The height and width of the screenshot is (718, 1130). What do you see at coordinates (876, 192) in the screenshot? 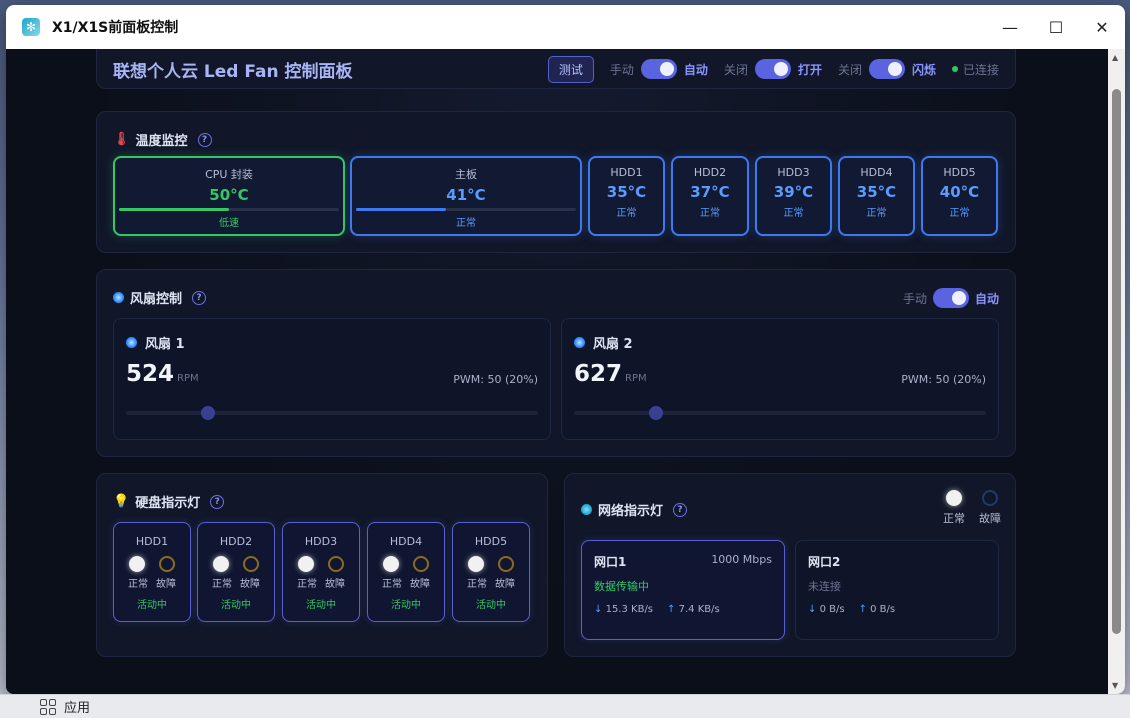
I see `temp-value: 35°C` at bounding box center [876, 192].